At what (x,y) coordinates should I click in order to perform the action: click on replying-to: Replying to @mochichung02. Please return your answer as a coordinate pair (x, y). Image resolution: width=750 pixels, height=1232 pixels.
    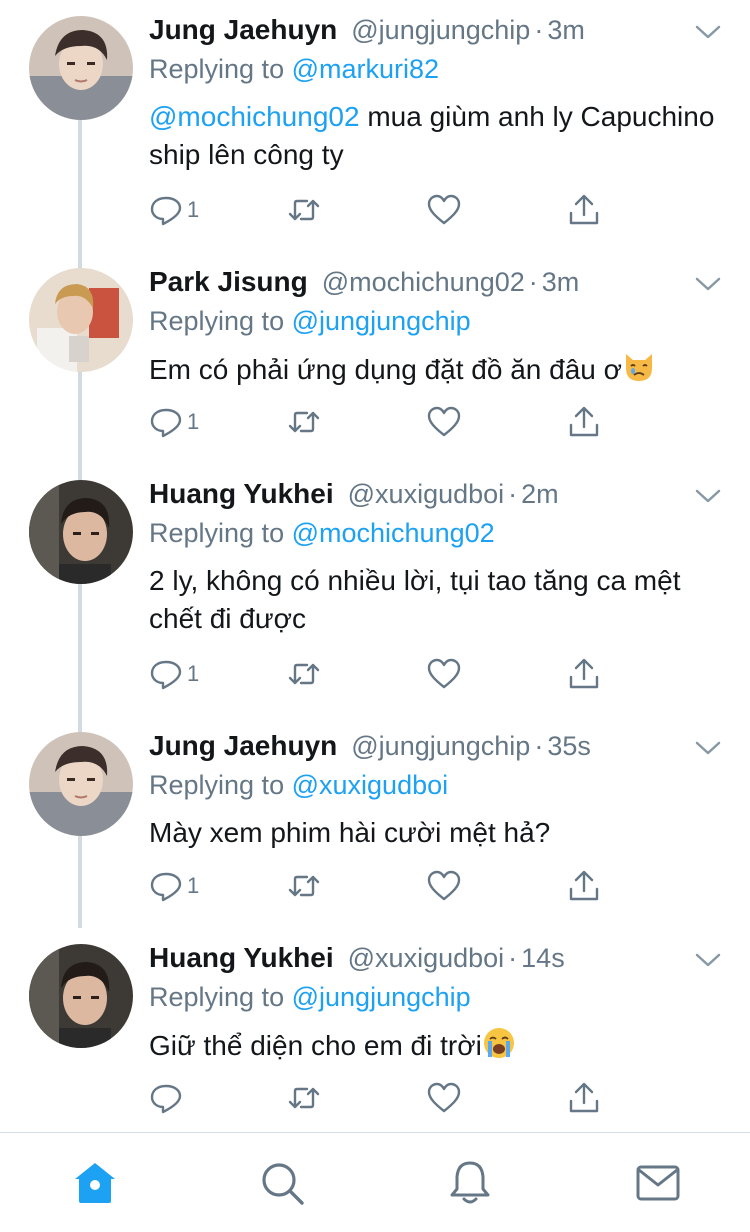
    Looking at the image, I should click on (322, 533).